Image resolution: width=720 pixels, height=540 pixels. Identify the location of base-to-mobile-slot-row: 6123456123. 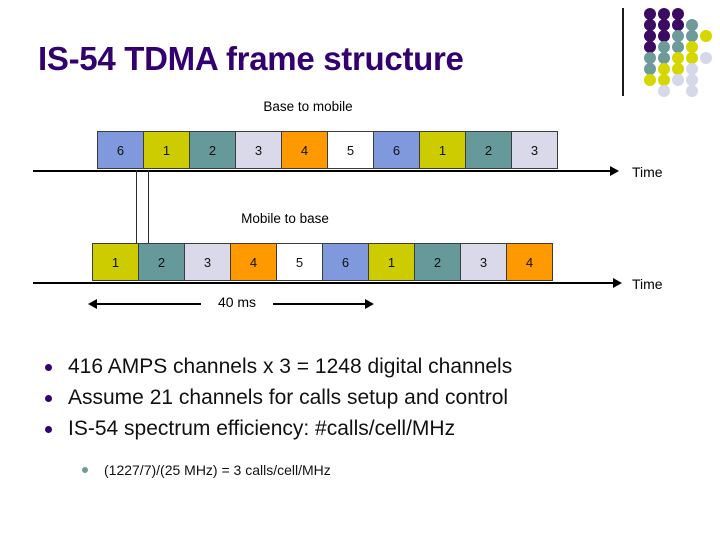
(327, 150).